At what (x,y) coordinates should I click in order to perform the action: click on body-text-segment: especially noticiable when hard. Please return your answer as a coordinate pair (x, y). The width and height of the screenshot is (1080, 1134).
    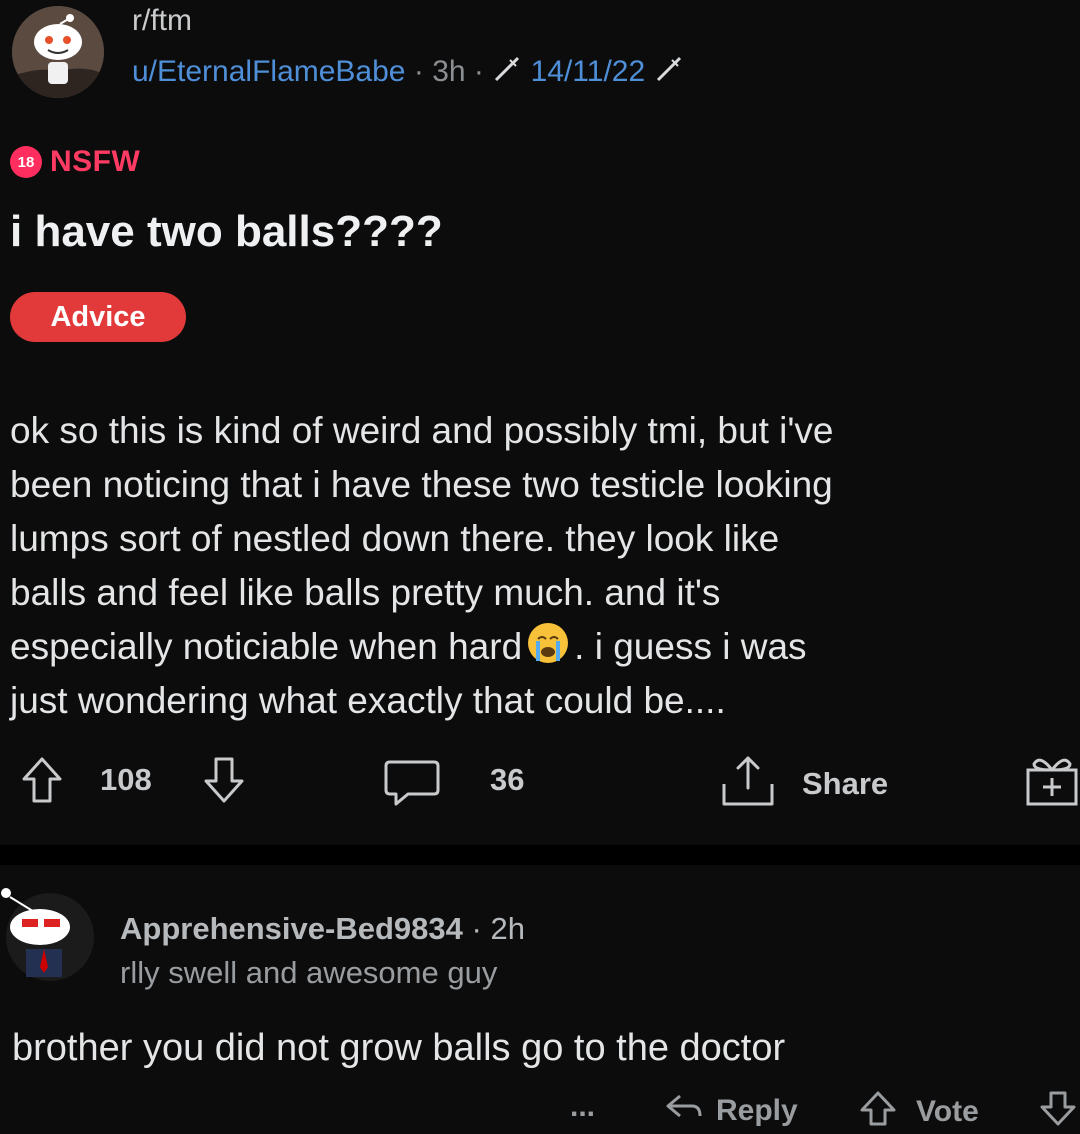
    Looking at the image, I should click on (266, 646).